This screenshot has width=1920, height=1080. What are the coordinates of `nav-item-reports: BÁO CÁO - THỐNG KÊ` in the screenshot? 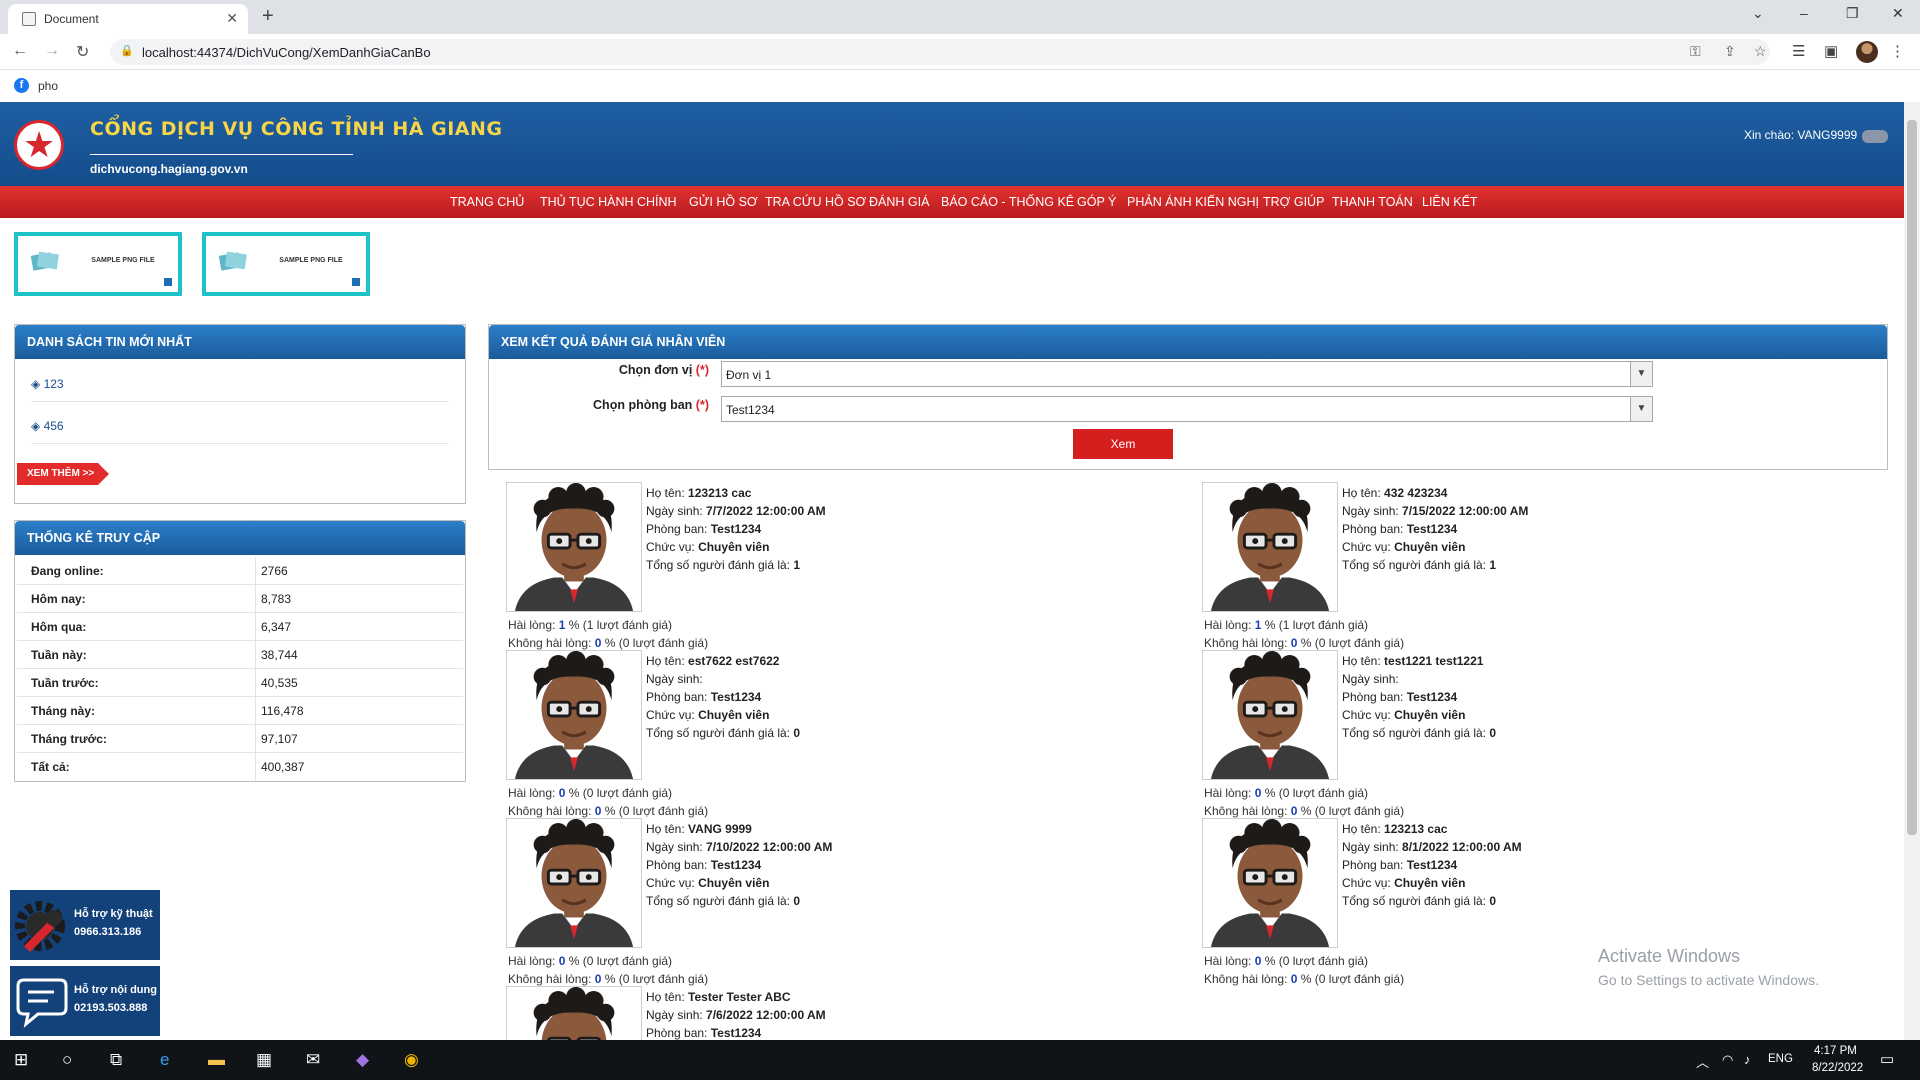 It's located at (1007, 202).